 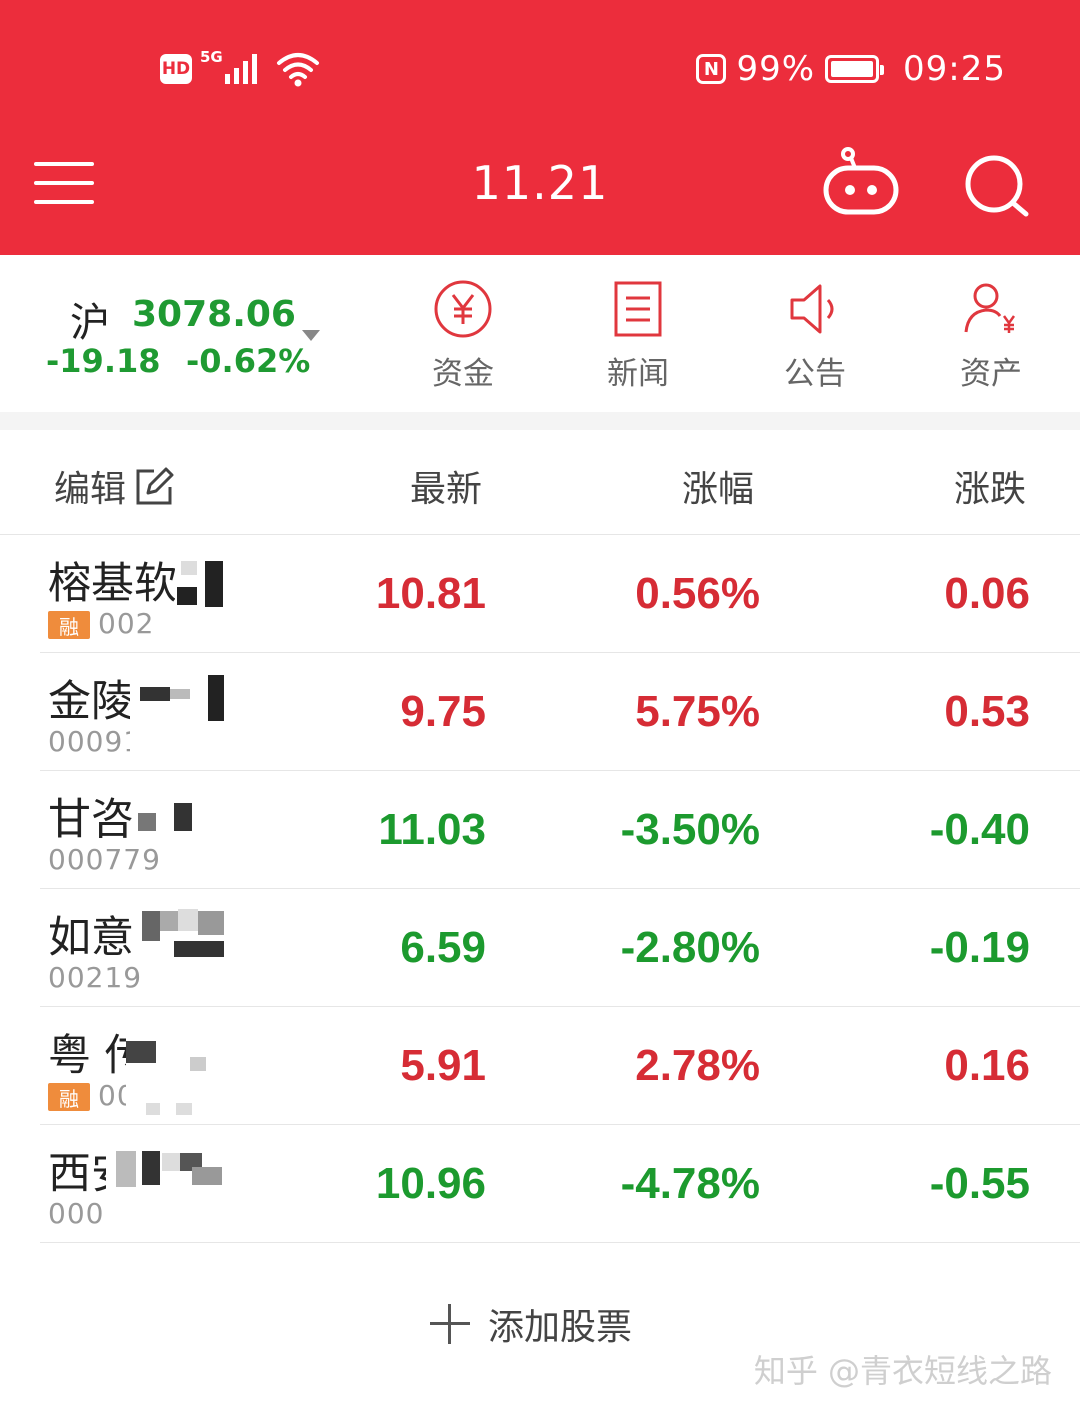 I want to click on change-pct: -2.80%, so click(x=690, y=947).